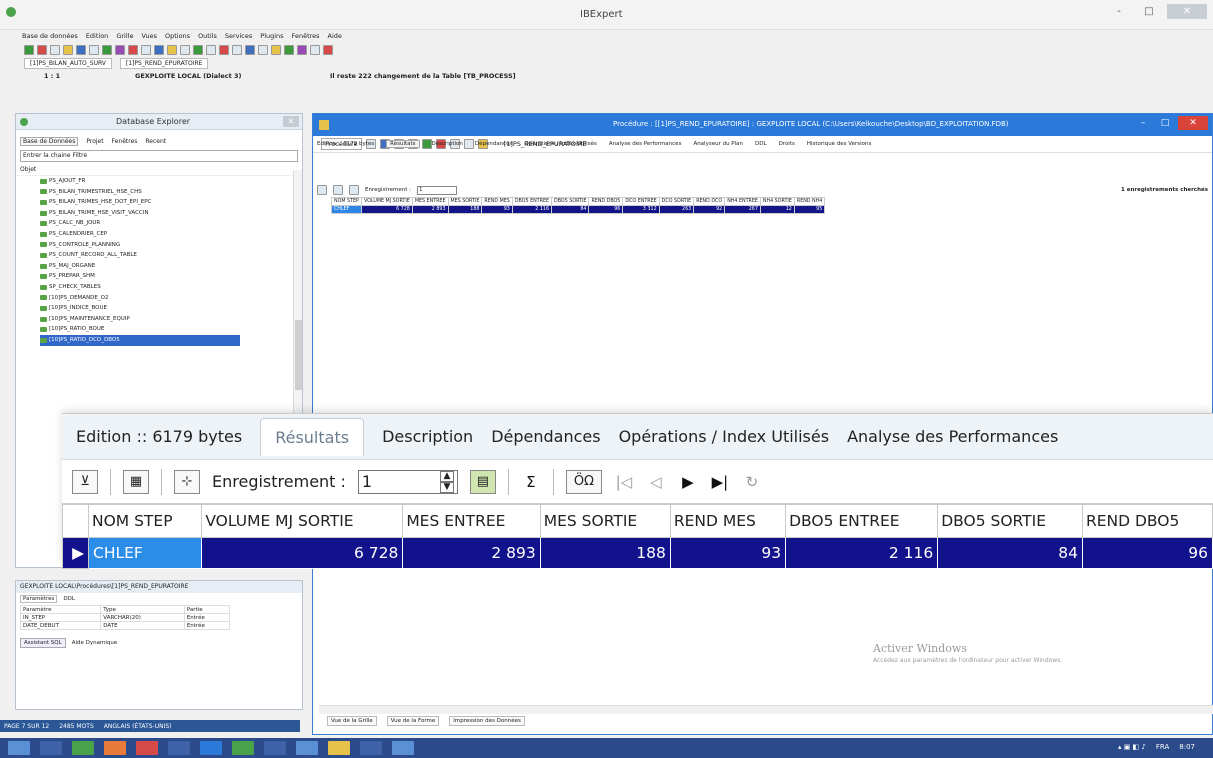 Image resolution: width=1213 pixels, height=758 pixels. I want to click on dynamic-help-button: Aide Dynamique, so click(95, 643).